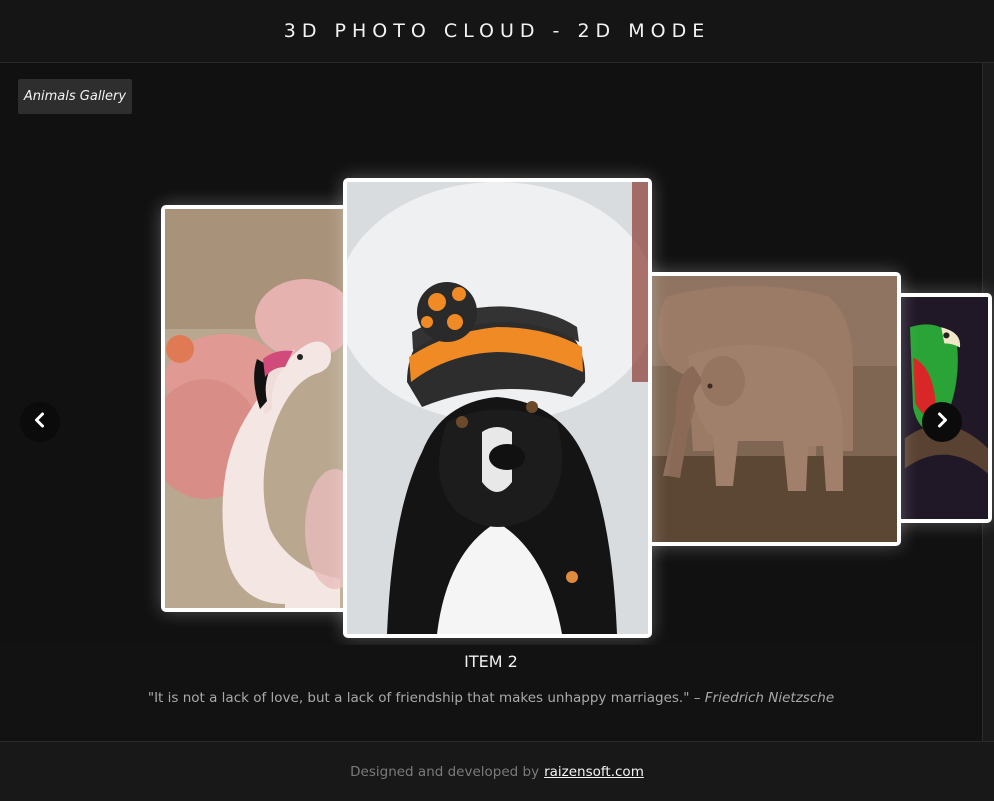 Image resolution: width=994 pixels, height=801 pixels. I want to click on elephants-photo, so click(762, 409).